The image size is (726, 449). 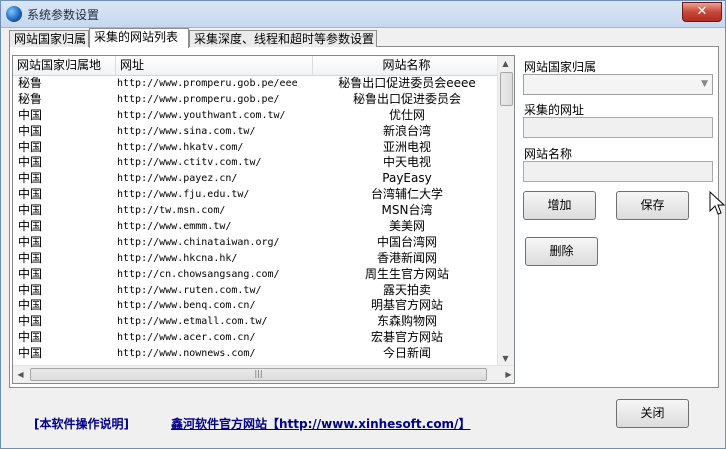 I want to click on row-name: 秘鲁出口促进委员会eeee, so click(x=407, y=83).